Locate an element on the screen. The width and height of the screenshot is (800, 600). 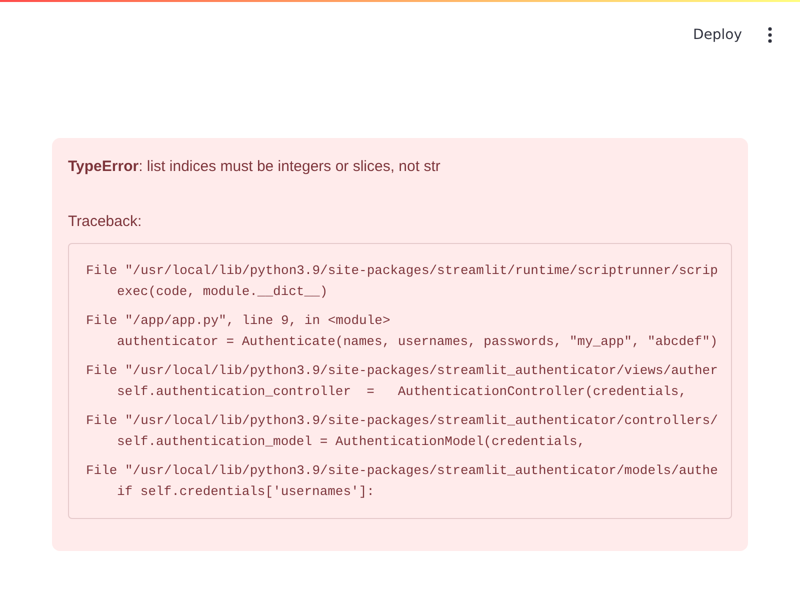
traceback-code-line: exec(code, module.__dict__) is located at coordinates (222, 292).